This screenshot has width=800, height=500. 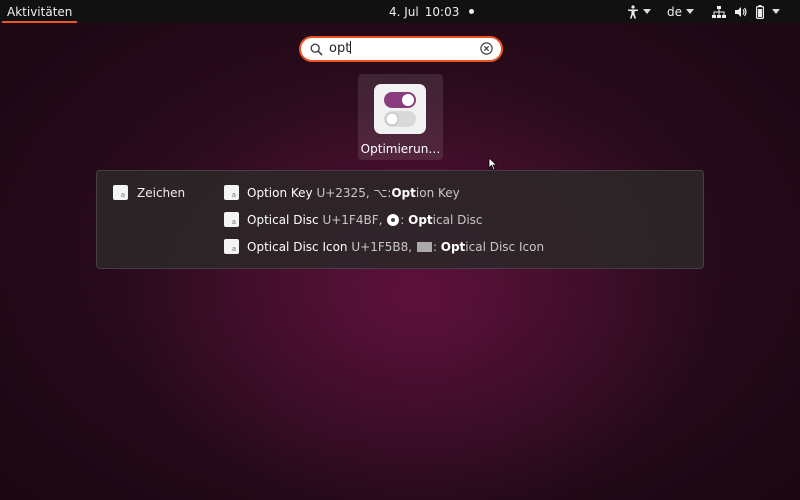 What do you see at coordinates (393, 219) in the screenshot?
I see `optical-disc-icon` at bounding box center [393, 219].